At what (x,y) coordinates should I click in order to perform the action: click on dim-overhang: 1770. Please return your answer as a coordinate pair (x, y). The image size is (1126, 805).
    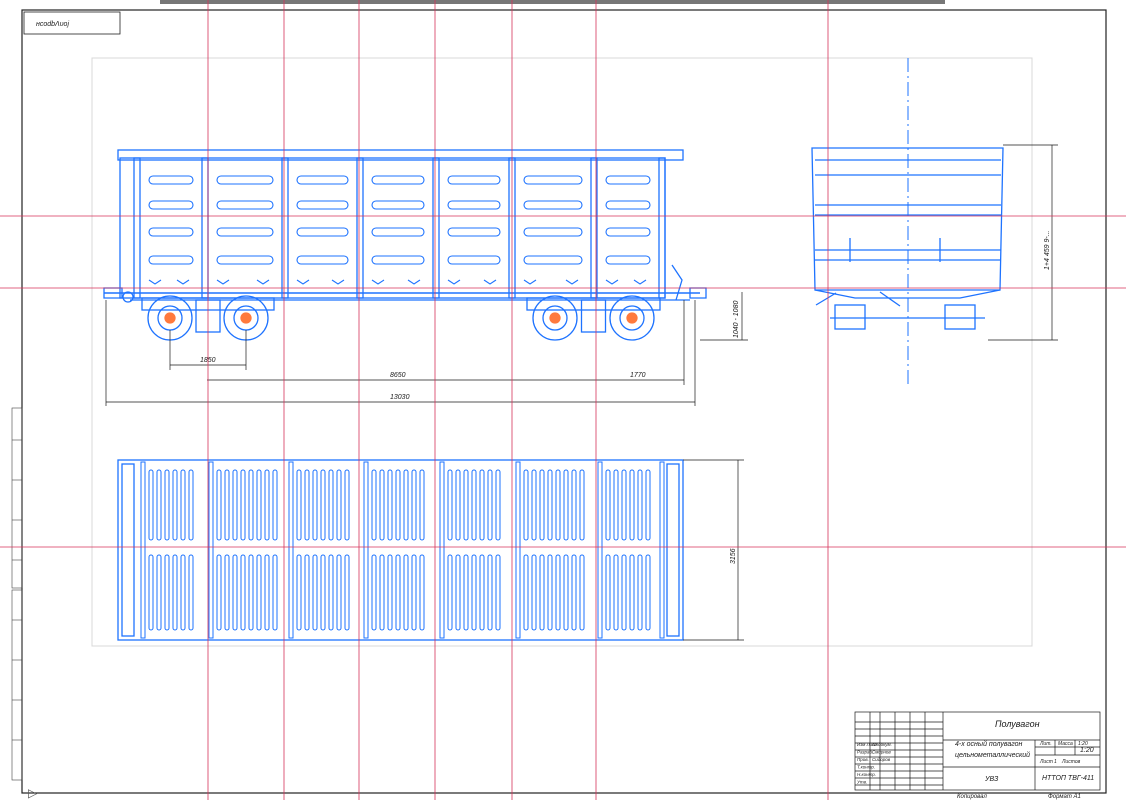
    Looking at the image, I should click on (638, 375).